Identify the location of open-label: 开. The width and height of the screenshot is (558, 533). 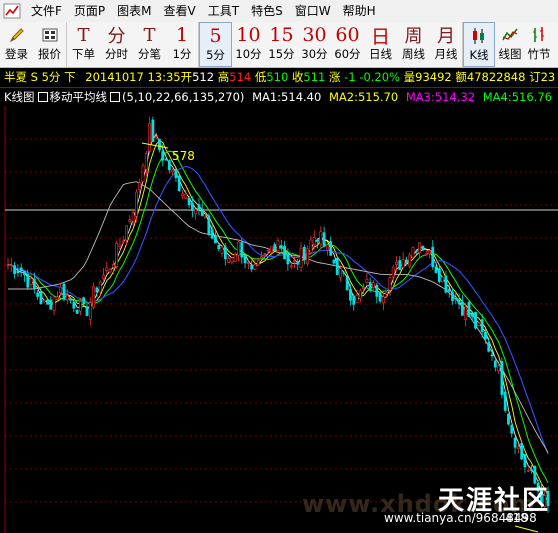
(186, 77).